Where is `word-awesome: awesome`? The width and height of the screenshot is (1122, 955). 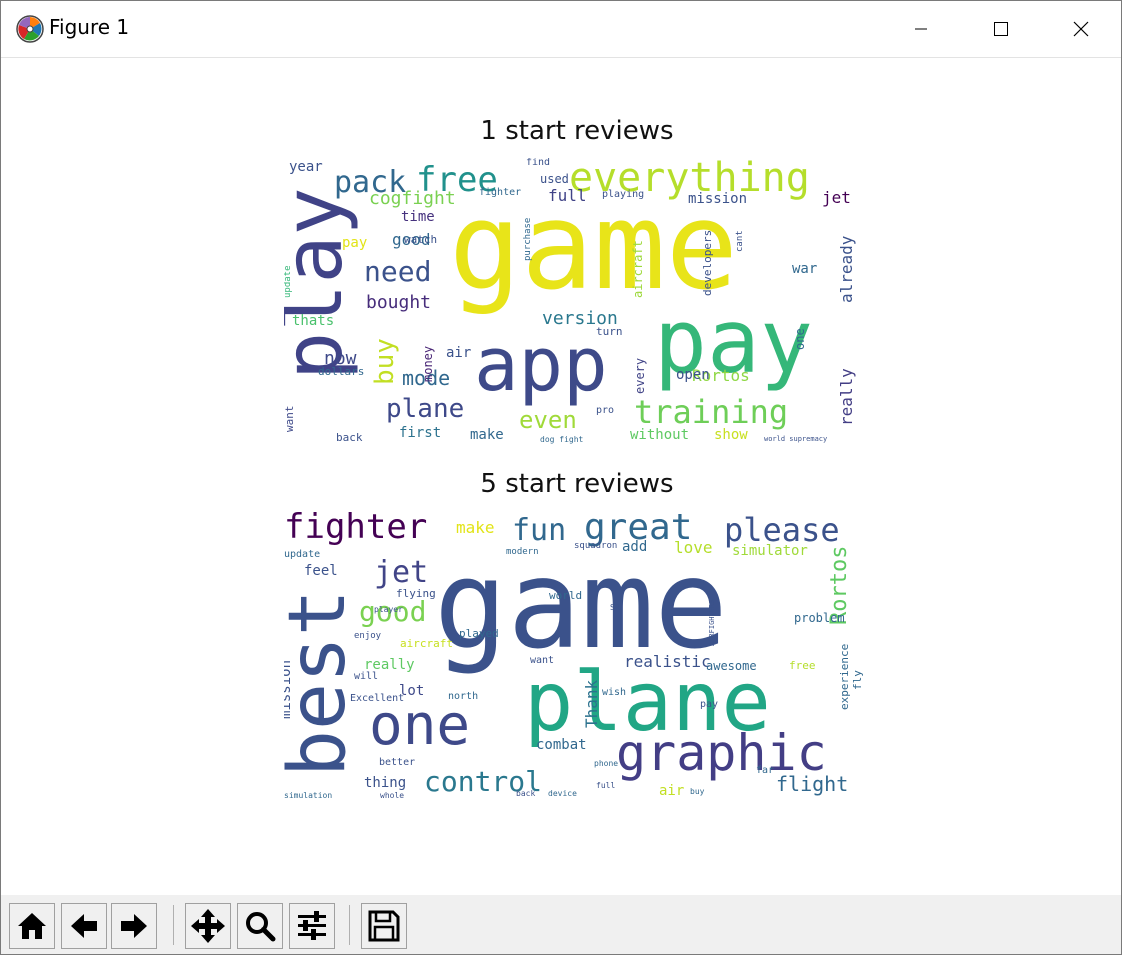
word-awesome: awesome is located at coordinates (731, 666).